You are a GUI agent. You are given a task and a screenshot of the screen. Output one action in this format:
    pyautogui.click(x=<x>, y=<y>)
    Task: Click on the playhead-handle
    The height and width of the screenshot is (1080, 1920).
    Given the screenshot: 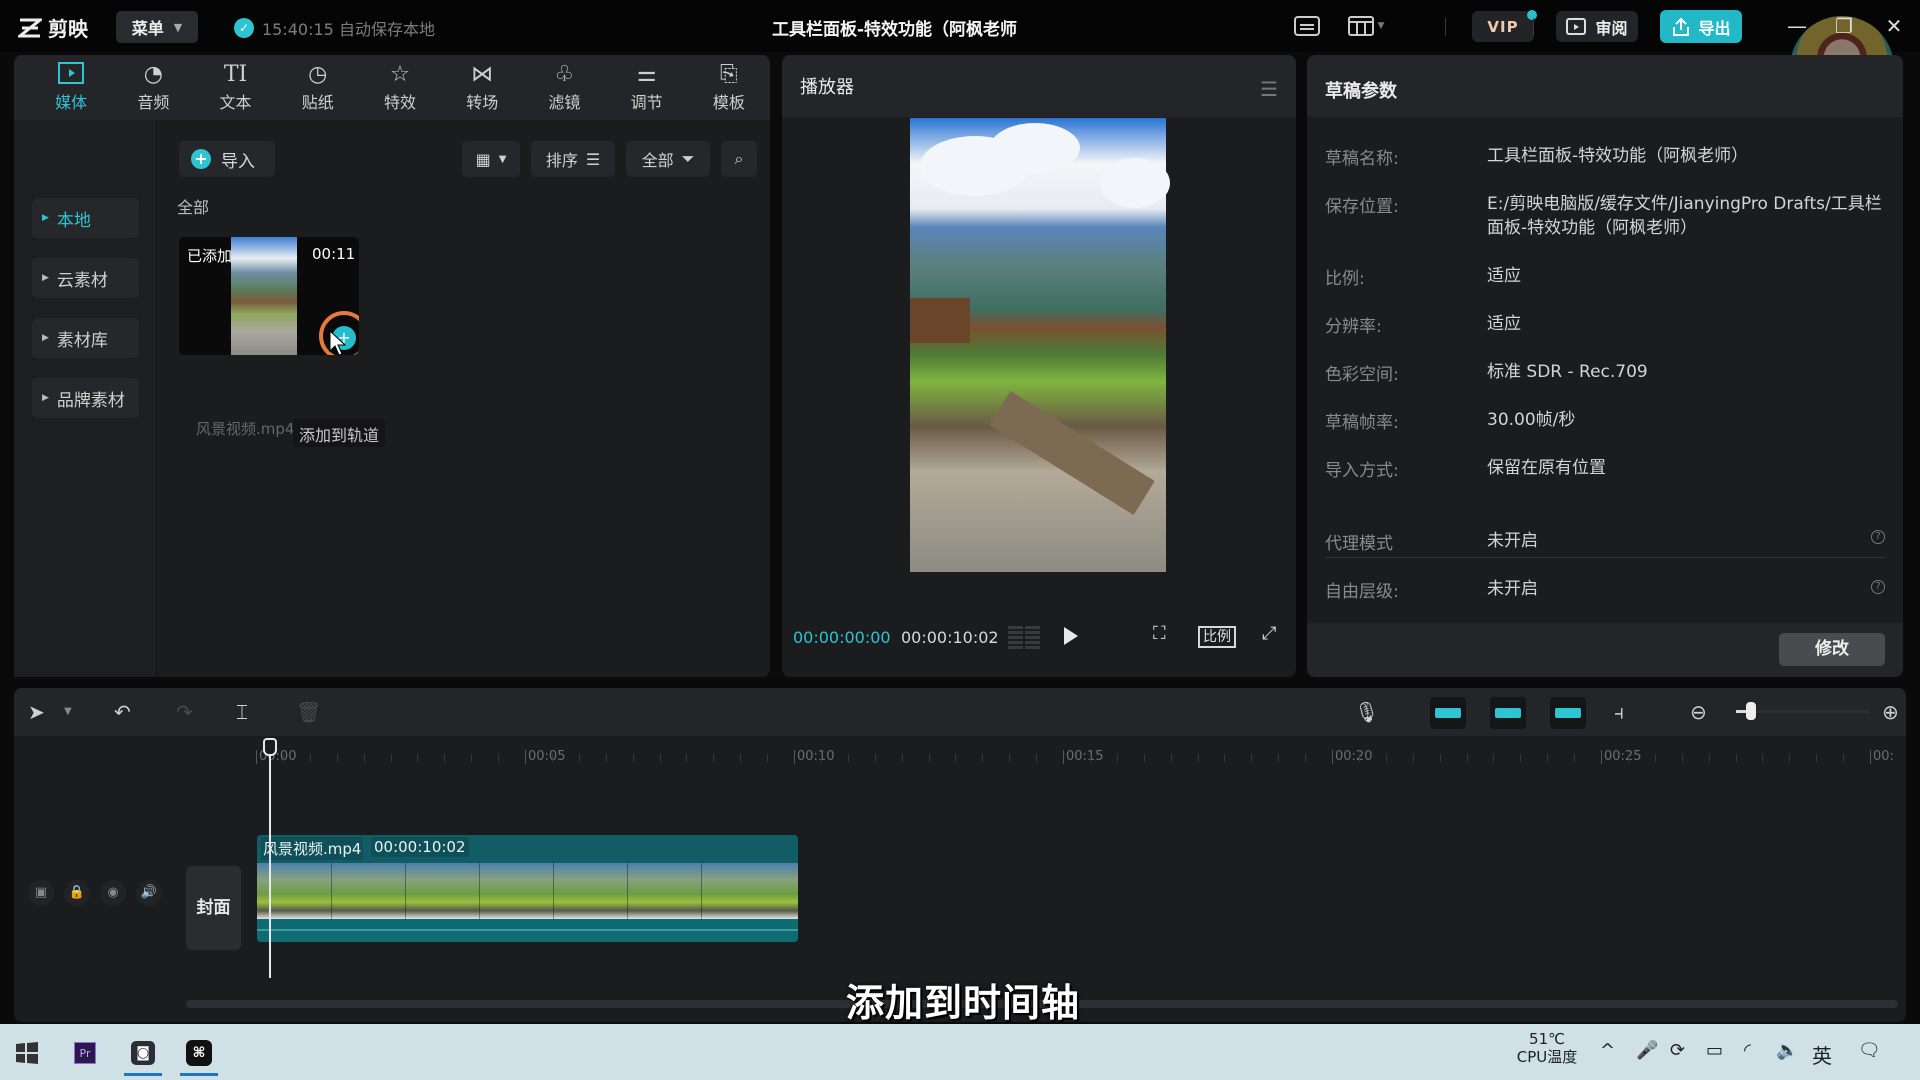 What is the action you would take?
    pyautogui.click(x=270, y=747)
    